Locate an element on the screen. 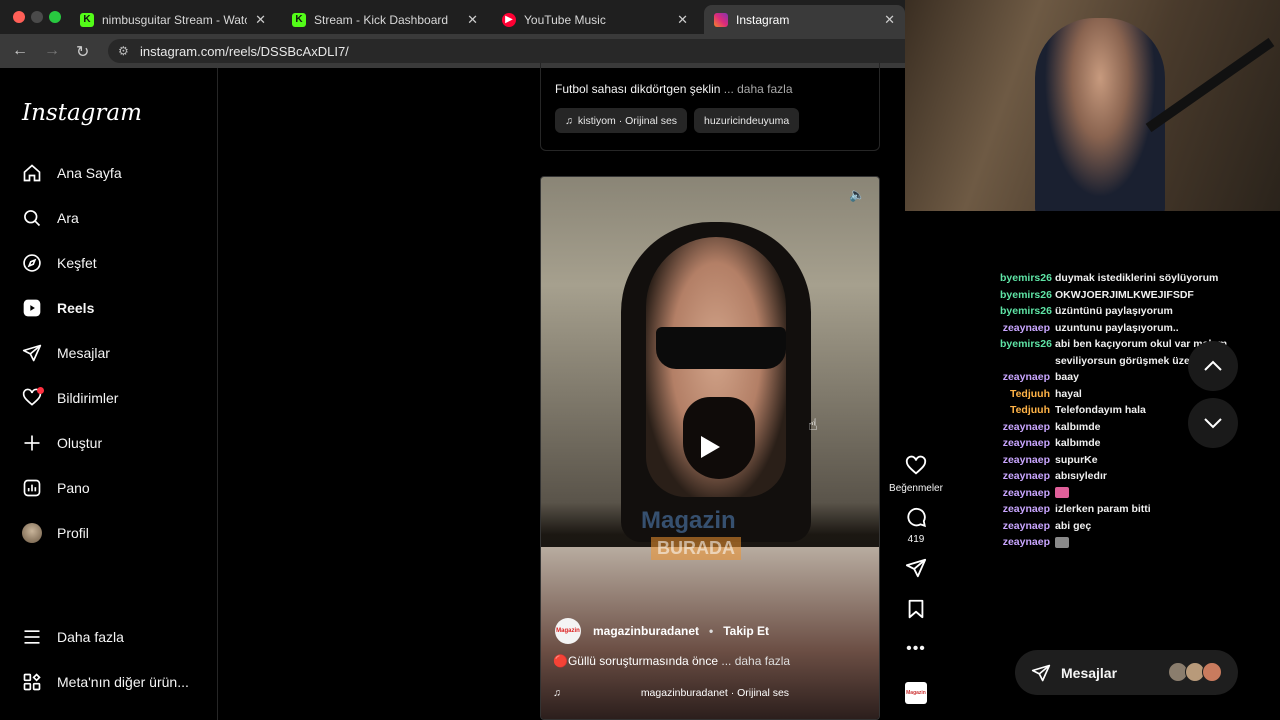 This screenshot has width=1280, height=720. sidebar-item-home: Ana Sayfa is located at coordinates (72, 173).